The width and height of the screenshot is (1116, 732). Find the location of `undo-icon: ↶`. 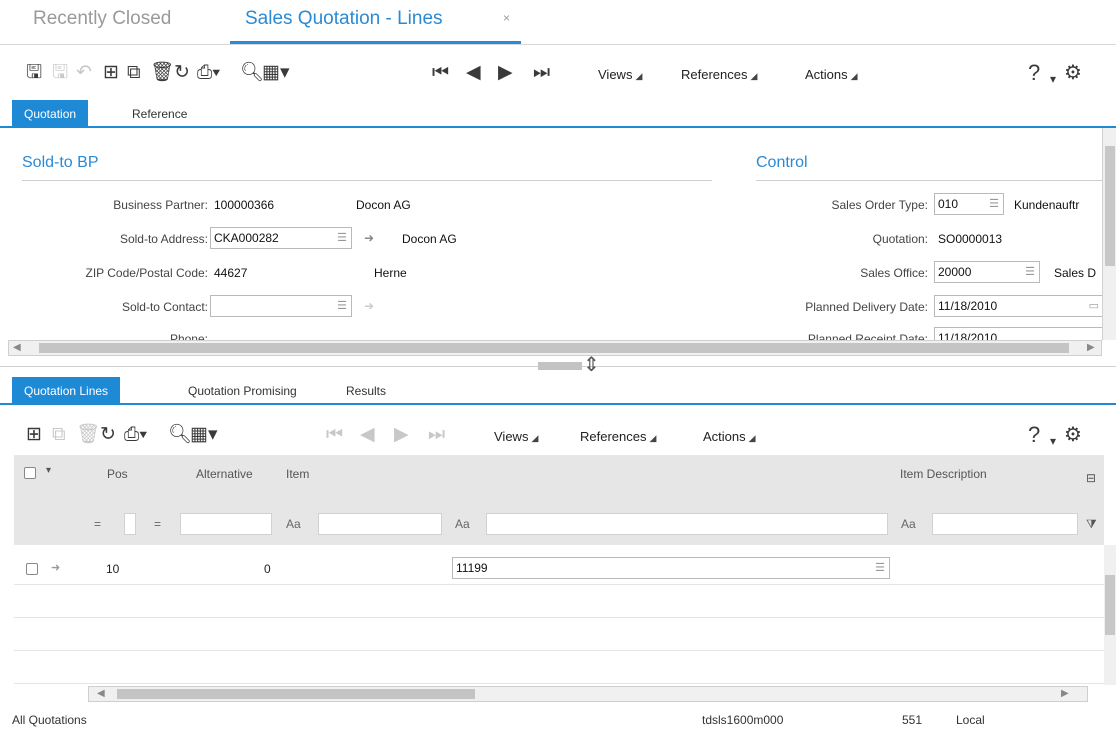

undo-icon: ↶ is located at coordinates (84, 72).